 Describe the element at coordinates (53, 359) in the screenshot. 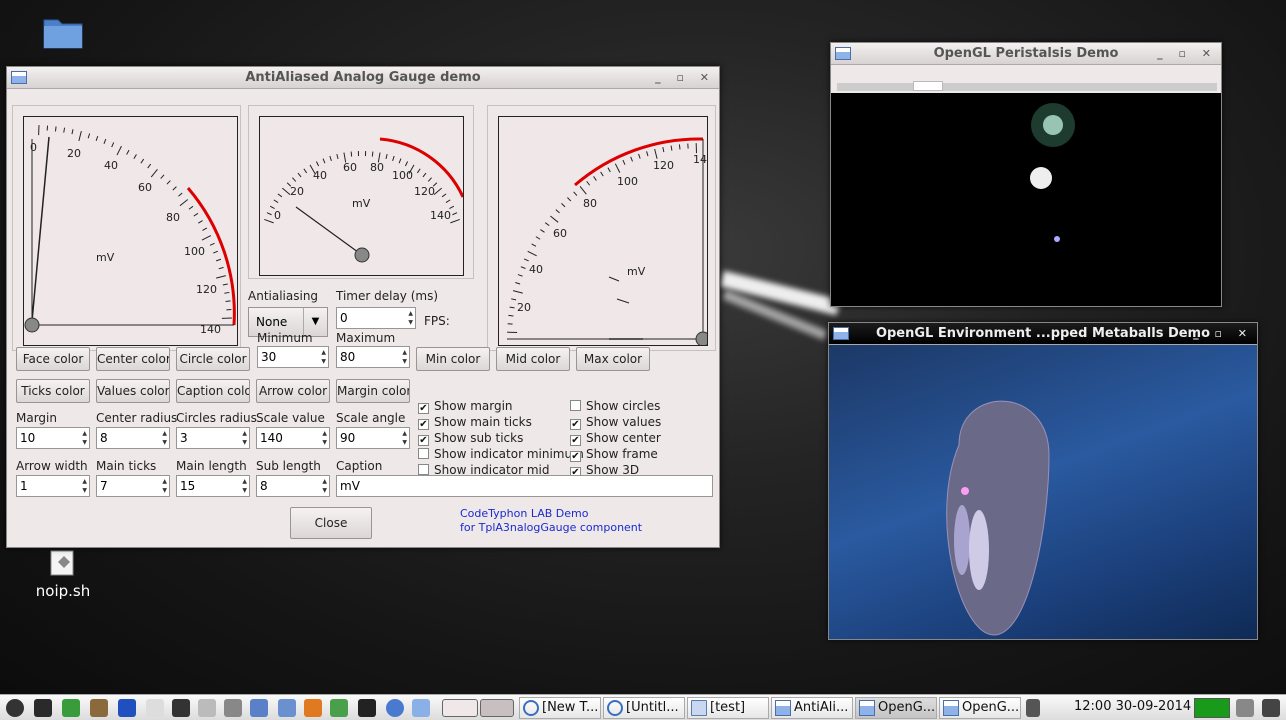

I see `face-color-button: Face color` at that location.